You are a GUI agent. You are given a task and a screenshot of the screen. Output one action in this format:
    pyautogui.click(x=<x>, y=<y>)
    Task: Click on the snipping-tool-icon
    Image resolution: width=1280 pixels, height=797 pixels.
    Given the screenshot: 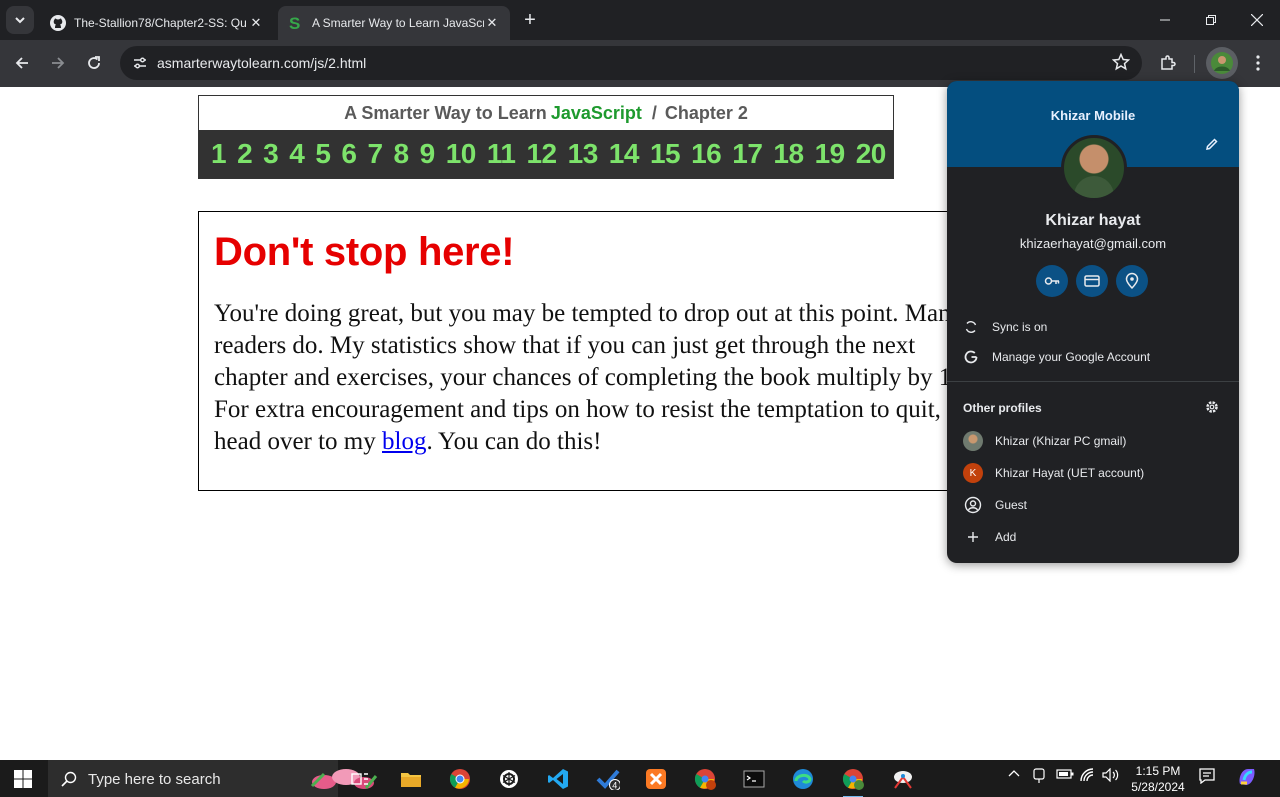 What is the action you would take?
    pyautogui.click(x=903, y=780)
    